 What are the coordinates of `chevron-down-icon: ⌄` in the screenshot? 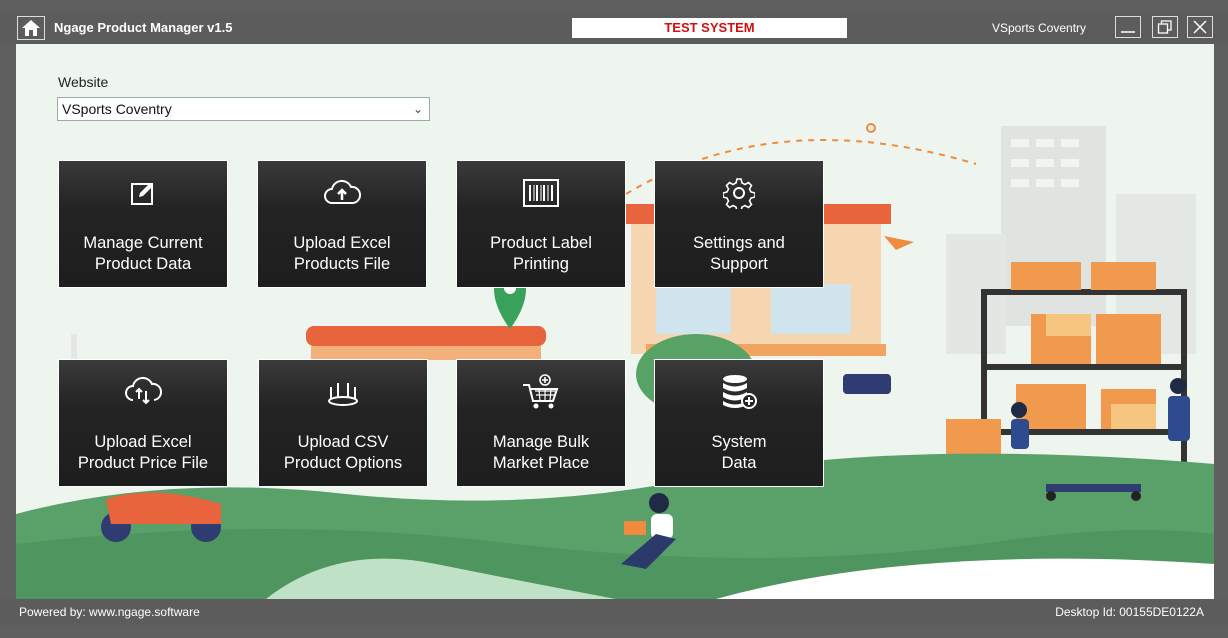 It's located at (417, 109).